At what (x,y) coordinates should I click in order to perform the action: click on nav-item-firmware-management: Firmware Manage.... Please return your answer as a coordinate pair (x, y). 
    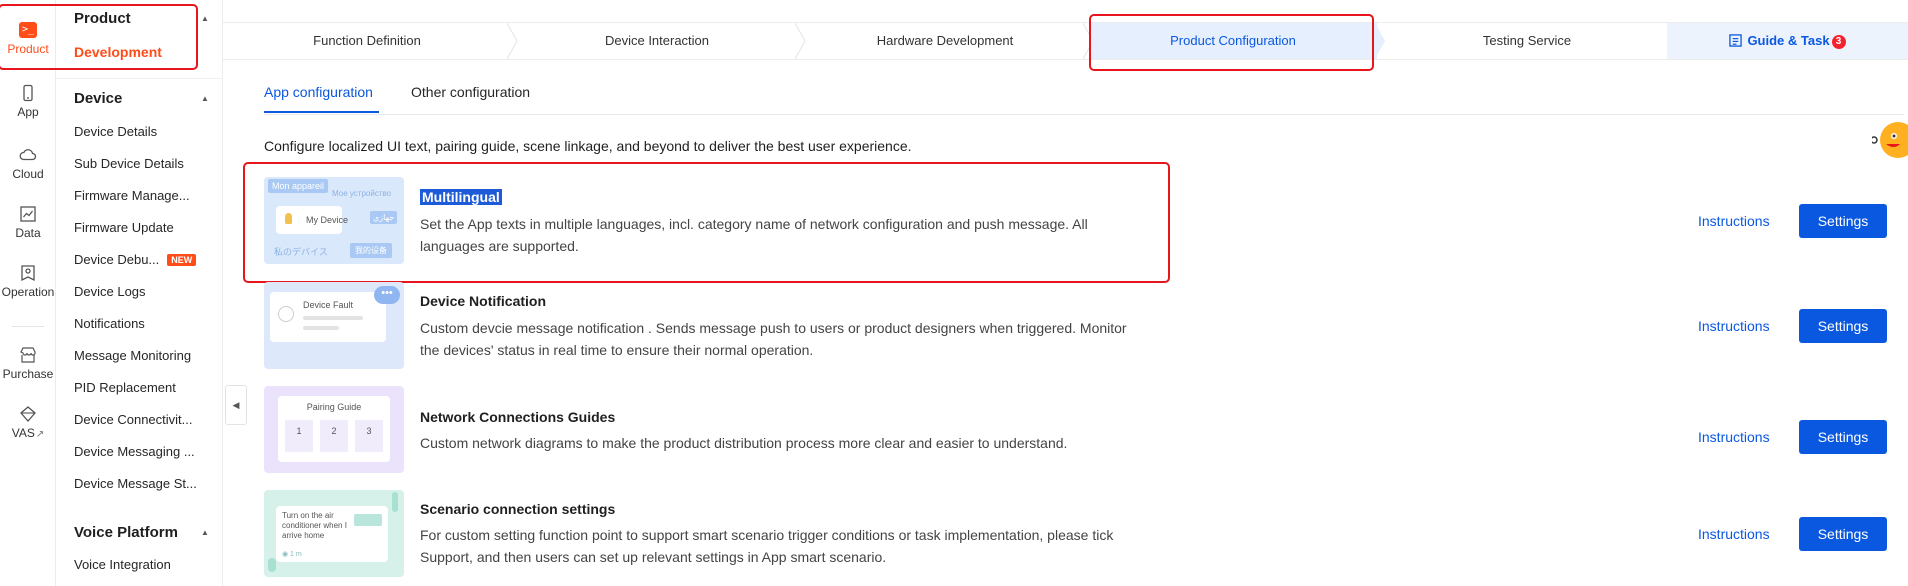
    Looking at the image, I should click on (132, 195).